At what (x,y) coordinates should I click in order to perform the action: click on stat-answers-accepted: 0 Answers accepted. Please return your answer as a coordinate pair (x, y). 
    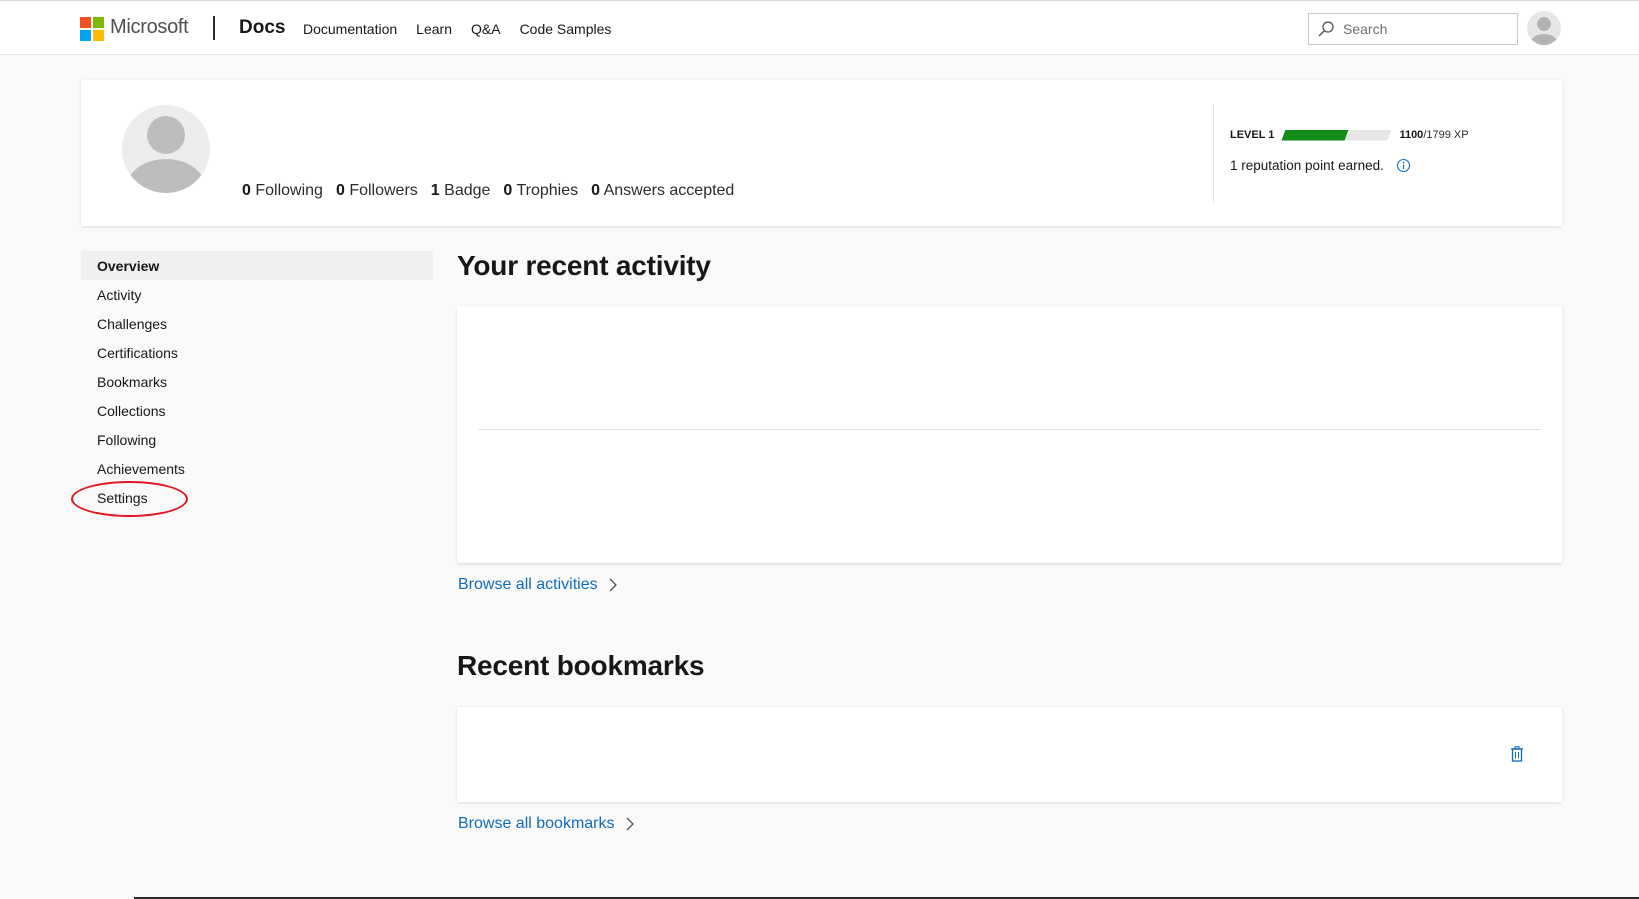
    Looking at the image, I should click on (662, 191).